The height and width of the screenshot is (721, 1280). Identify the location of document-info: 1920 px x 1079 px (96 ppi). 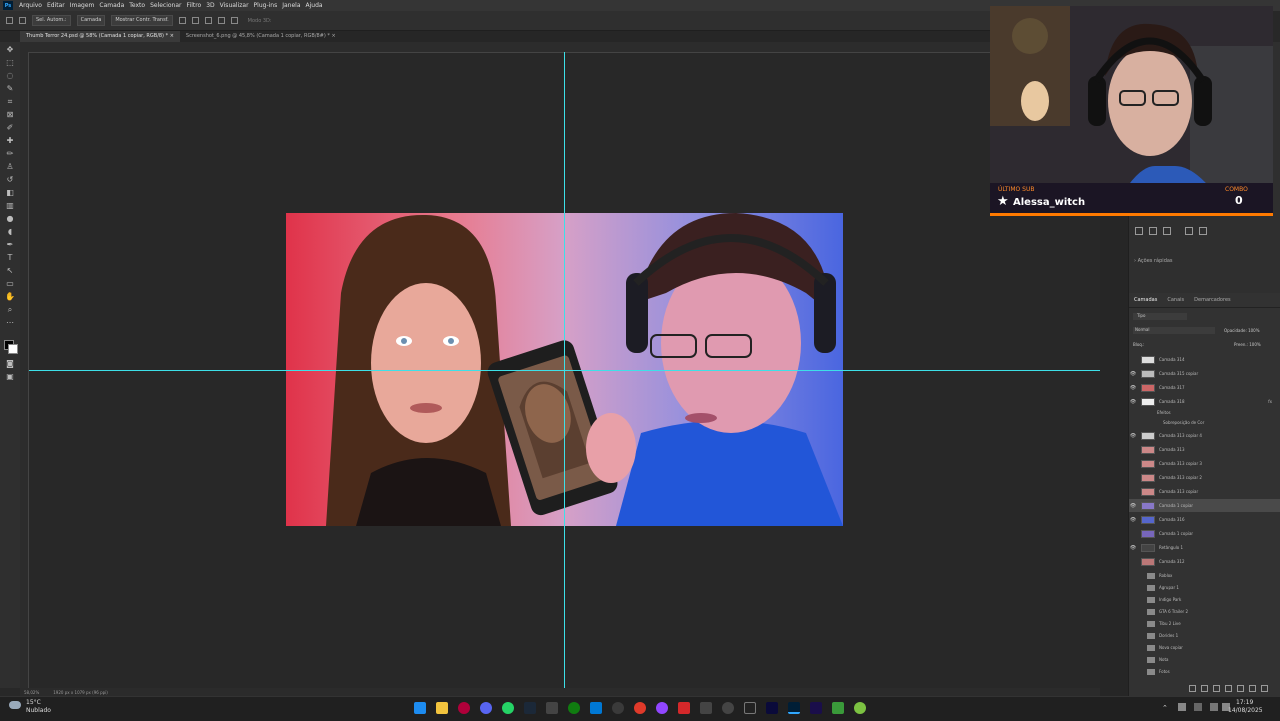
(80, 692).